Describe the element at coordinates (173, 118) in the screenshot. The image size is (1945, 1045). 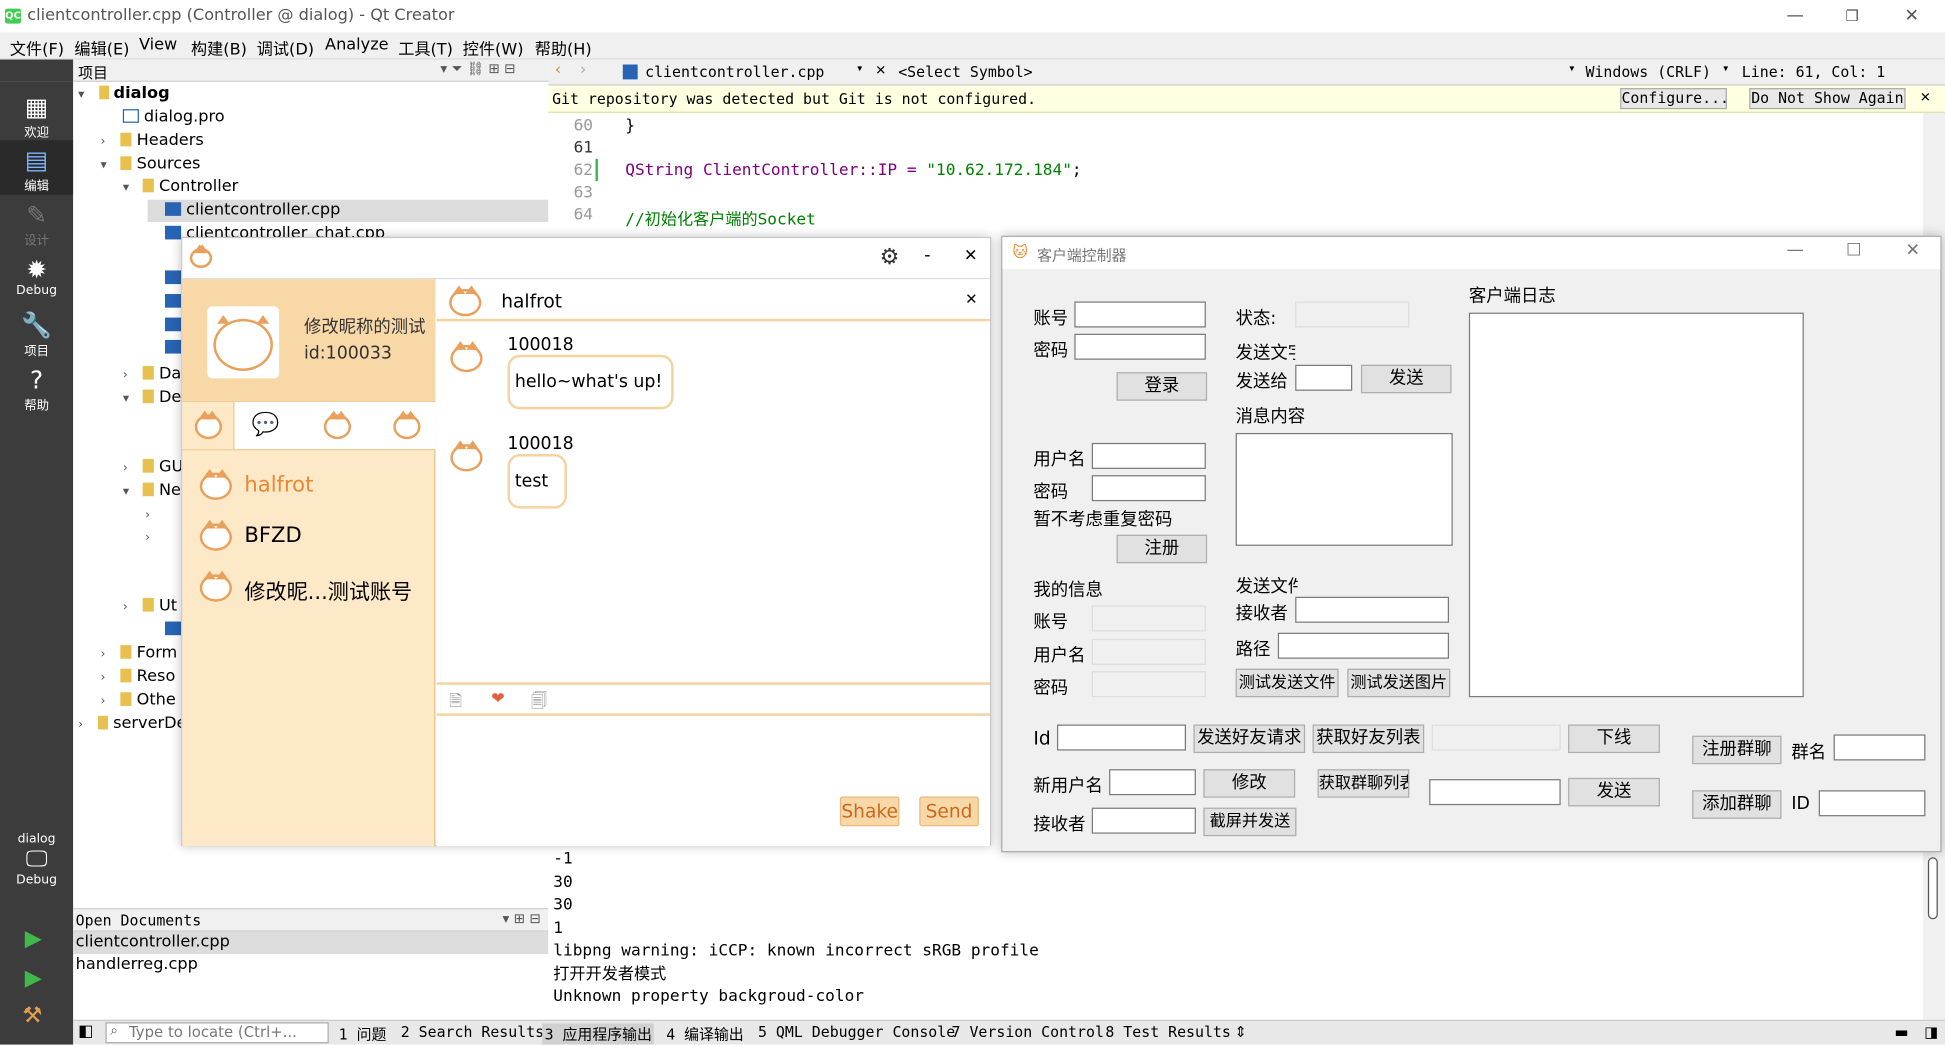
I see `tree-item-pro: dialog.pro` at that location.